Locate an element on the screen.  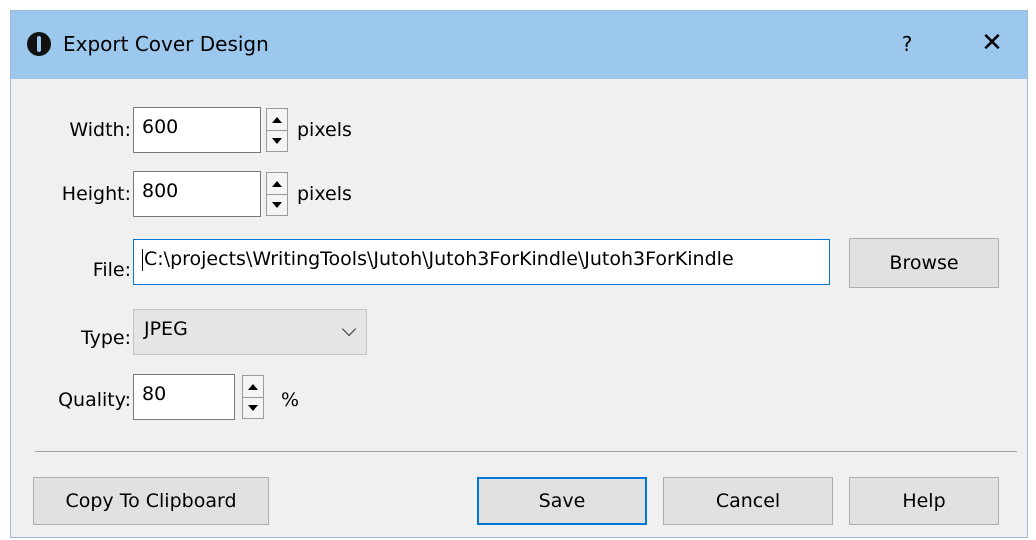
quality-spinner is located at coordinates (253, 397).